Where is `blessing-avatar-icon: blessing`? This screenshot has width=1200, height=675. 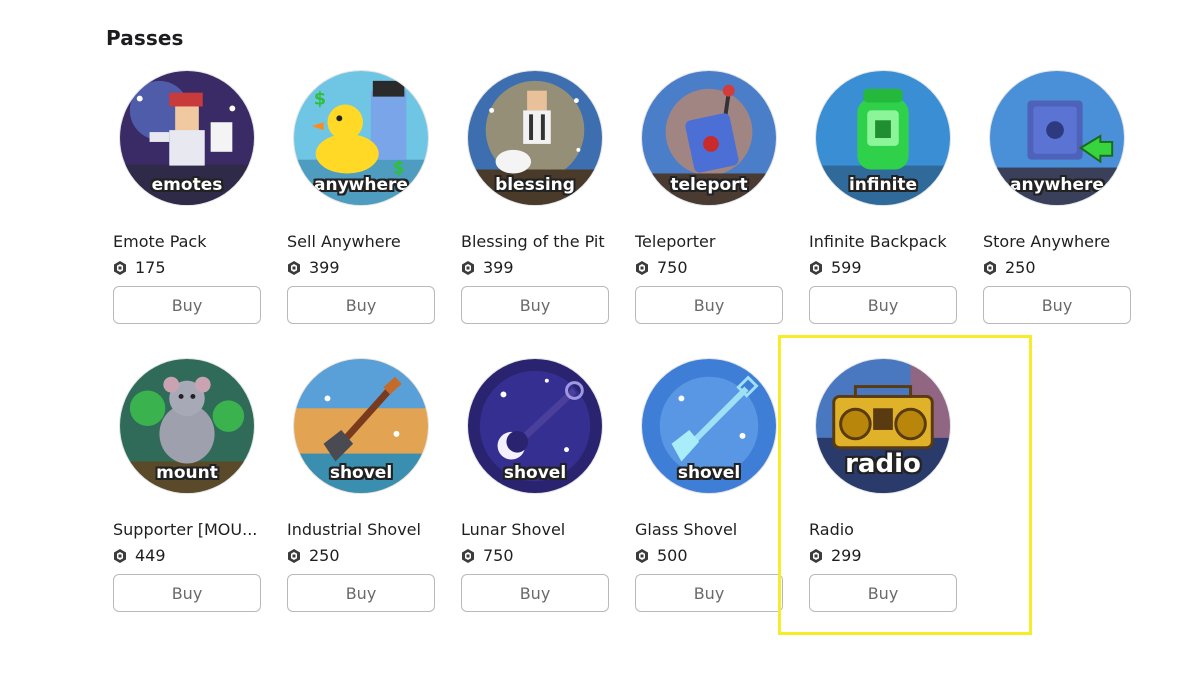
blessing-avatar-icon: blessing is located at coordinates (535, 138).